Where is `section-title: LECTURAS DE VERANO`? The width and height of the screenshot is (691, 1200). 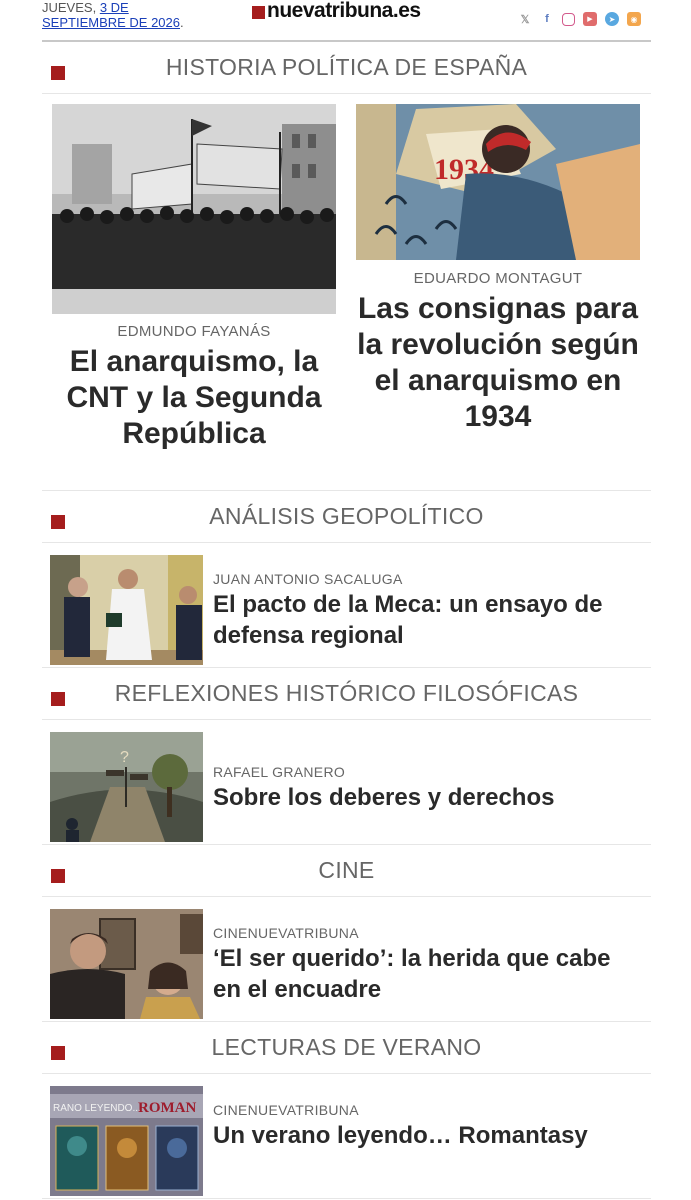 section-title: LECTURAS DE VERANO is located at coordinates (346, 1047).